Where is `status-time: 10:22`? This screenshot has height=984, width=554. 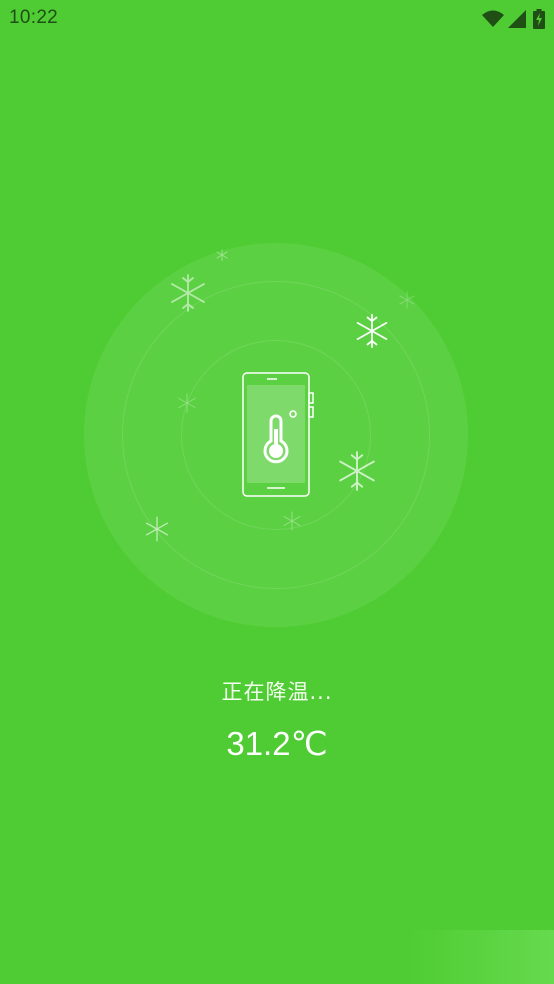
status-time: 10:22 is located at coordinates (34, 17).